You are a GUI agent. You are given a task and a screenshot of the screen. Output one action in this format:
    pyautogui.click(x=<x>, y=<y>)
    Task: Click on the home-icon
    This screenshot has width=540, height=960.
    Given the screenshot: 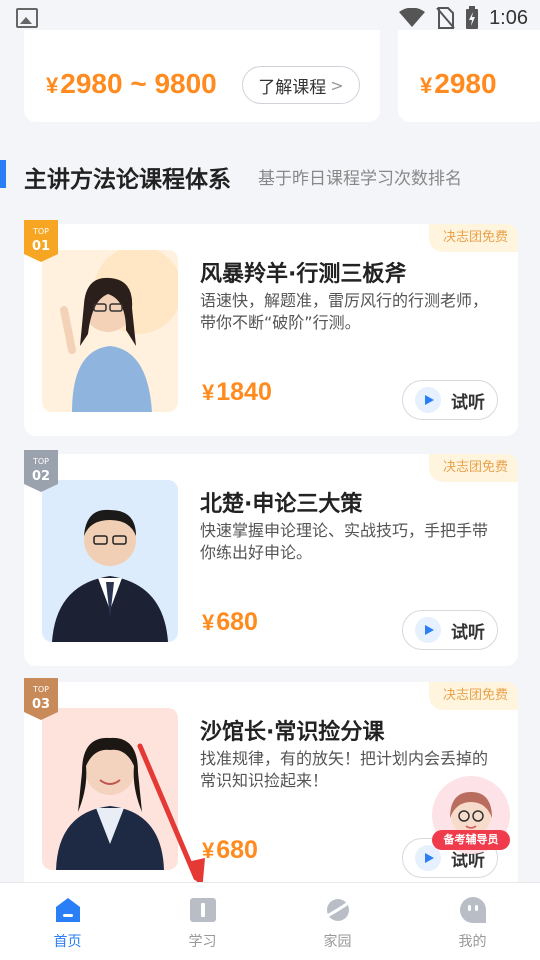 What is the action you would take?
    pyautogui.click(x=67, y=910)
    